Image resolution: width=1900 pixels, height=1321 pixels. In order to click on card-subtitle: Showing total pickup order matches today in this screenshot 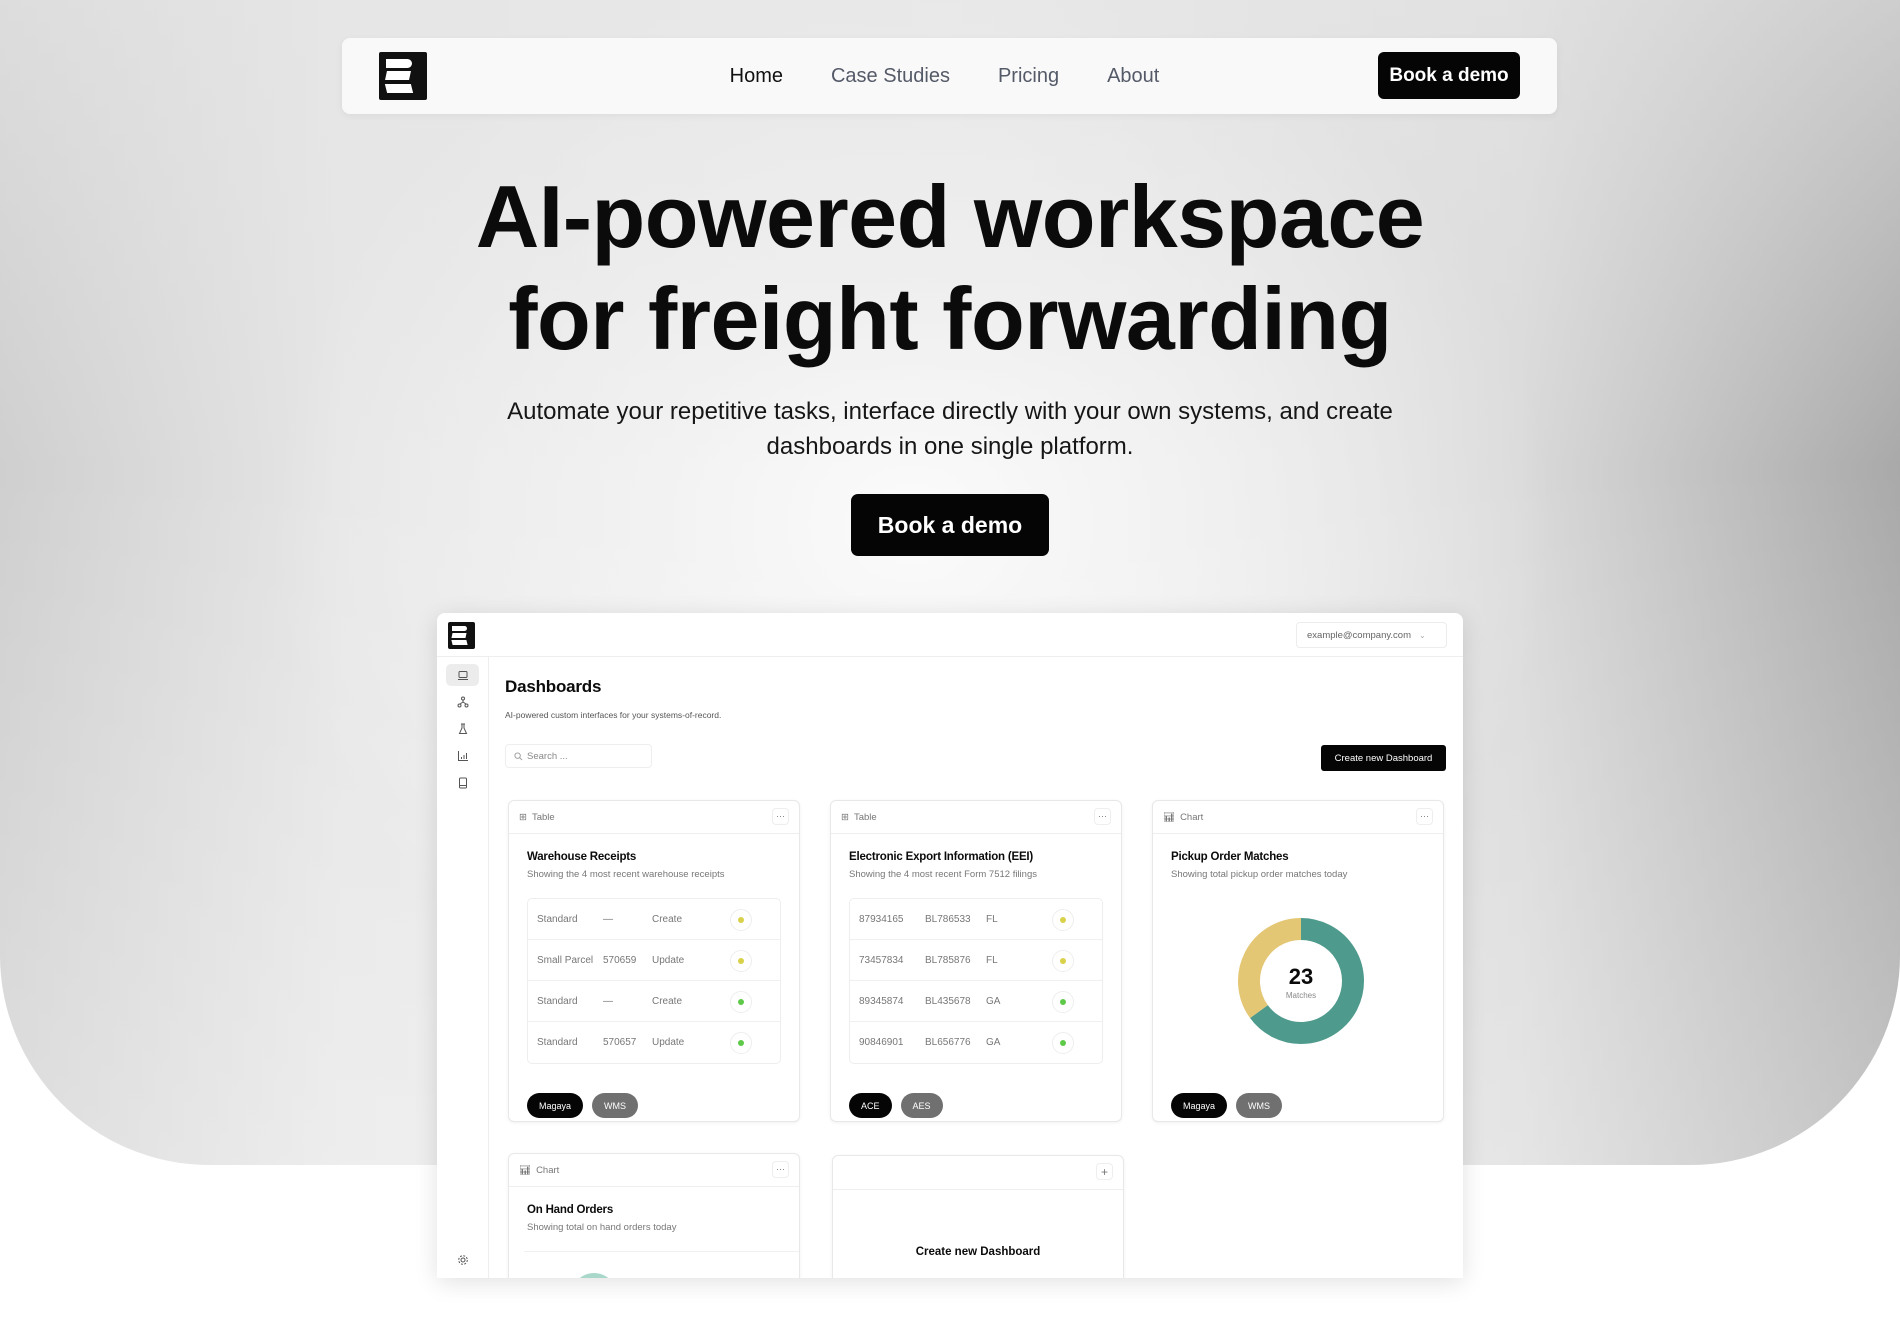, I will do `click(1259, 874)`.